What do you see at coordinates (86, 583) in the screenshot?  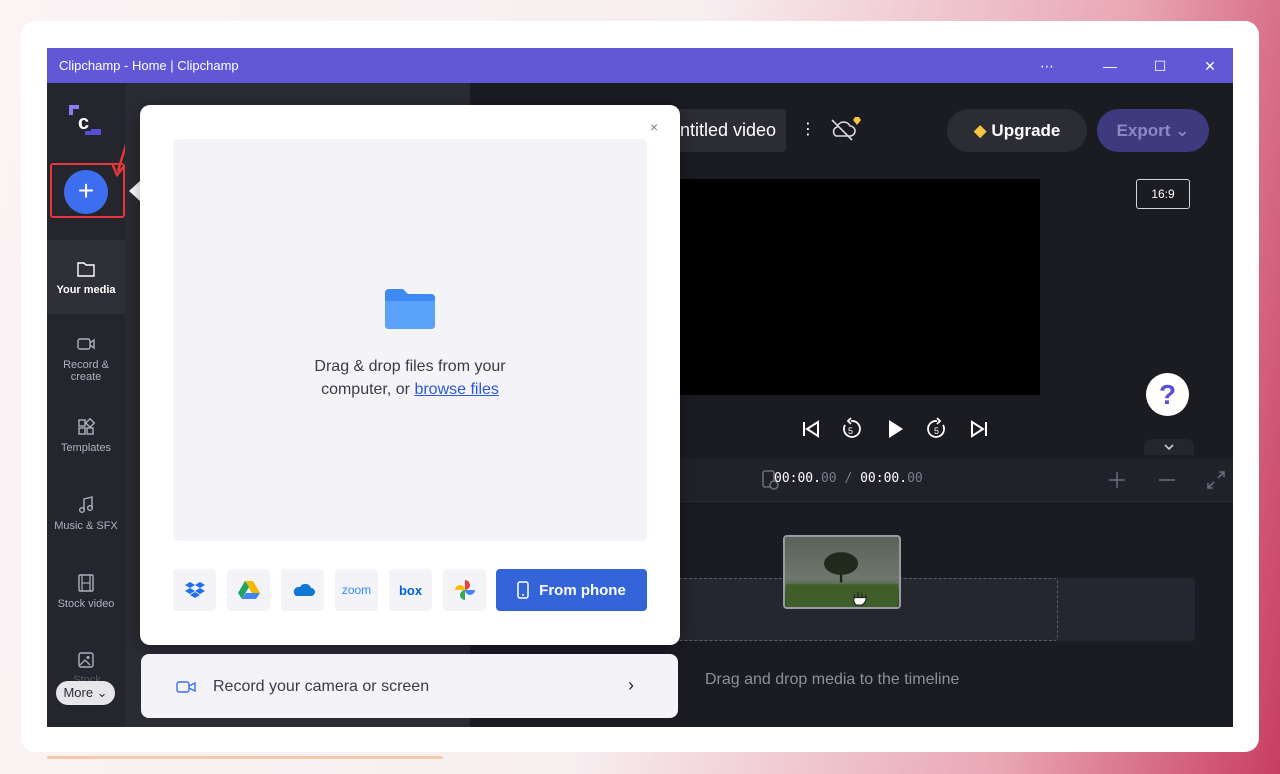 I see `film-icon` at bounding box center [86, 583].